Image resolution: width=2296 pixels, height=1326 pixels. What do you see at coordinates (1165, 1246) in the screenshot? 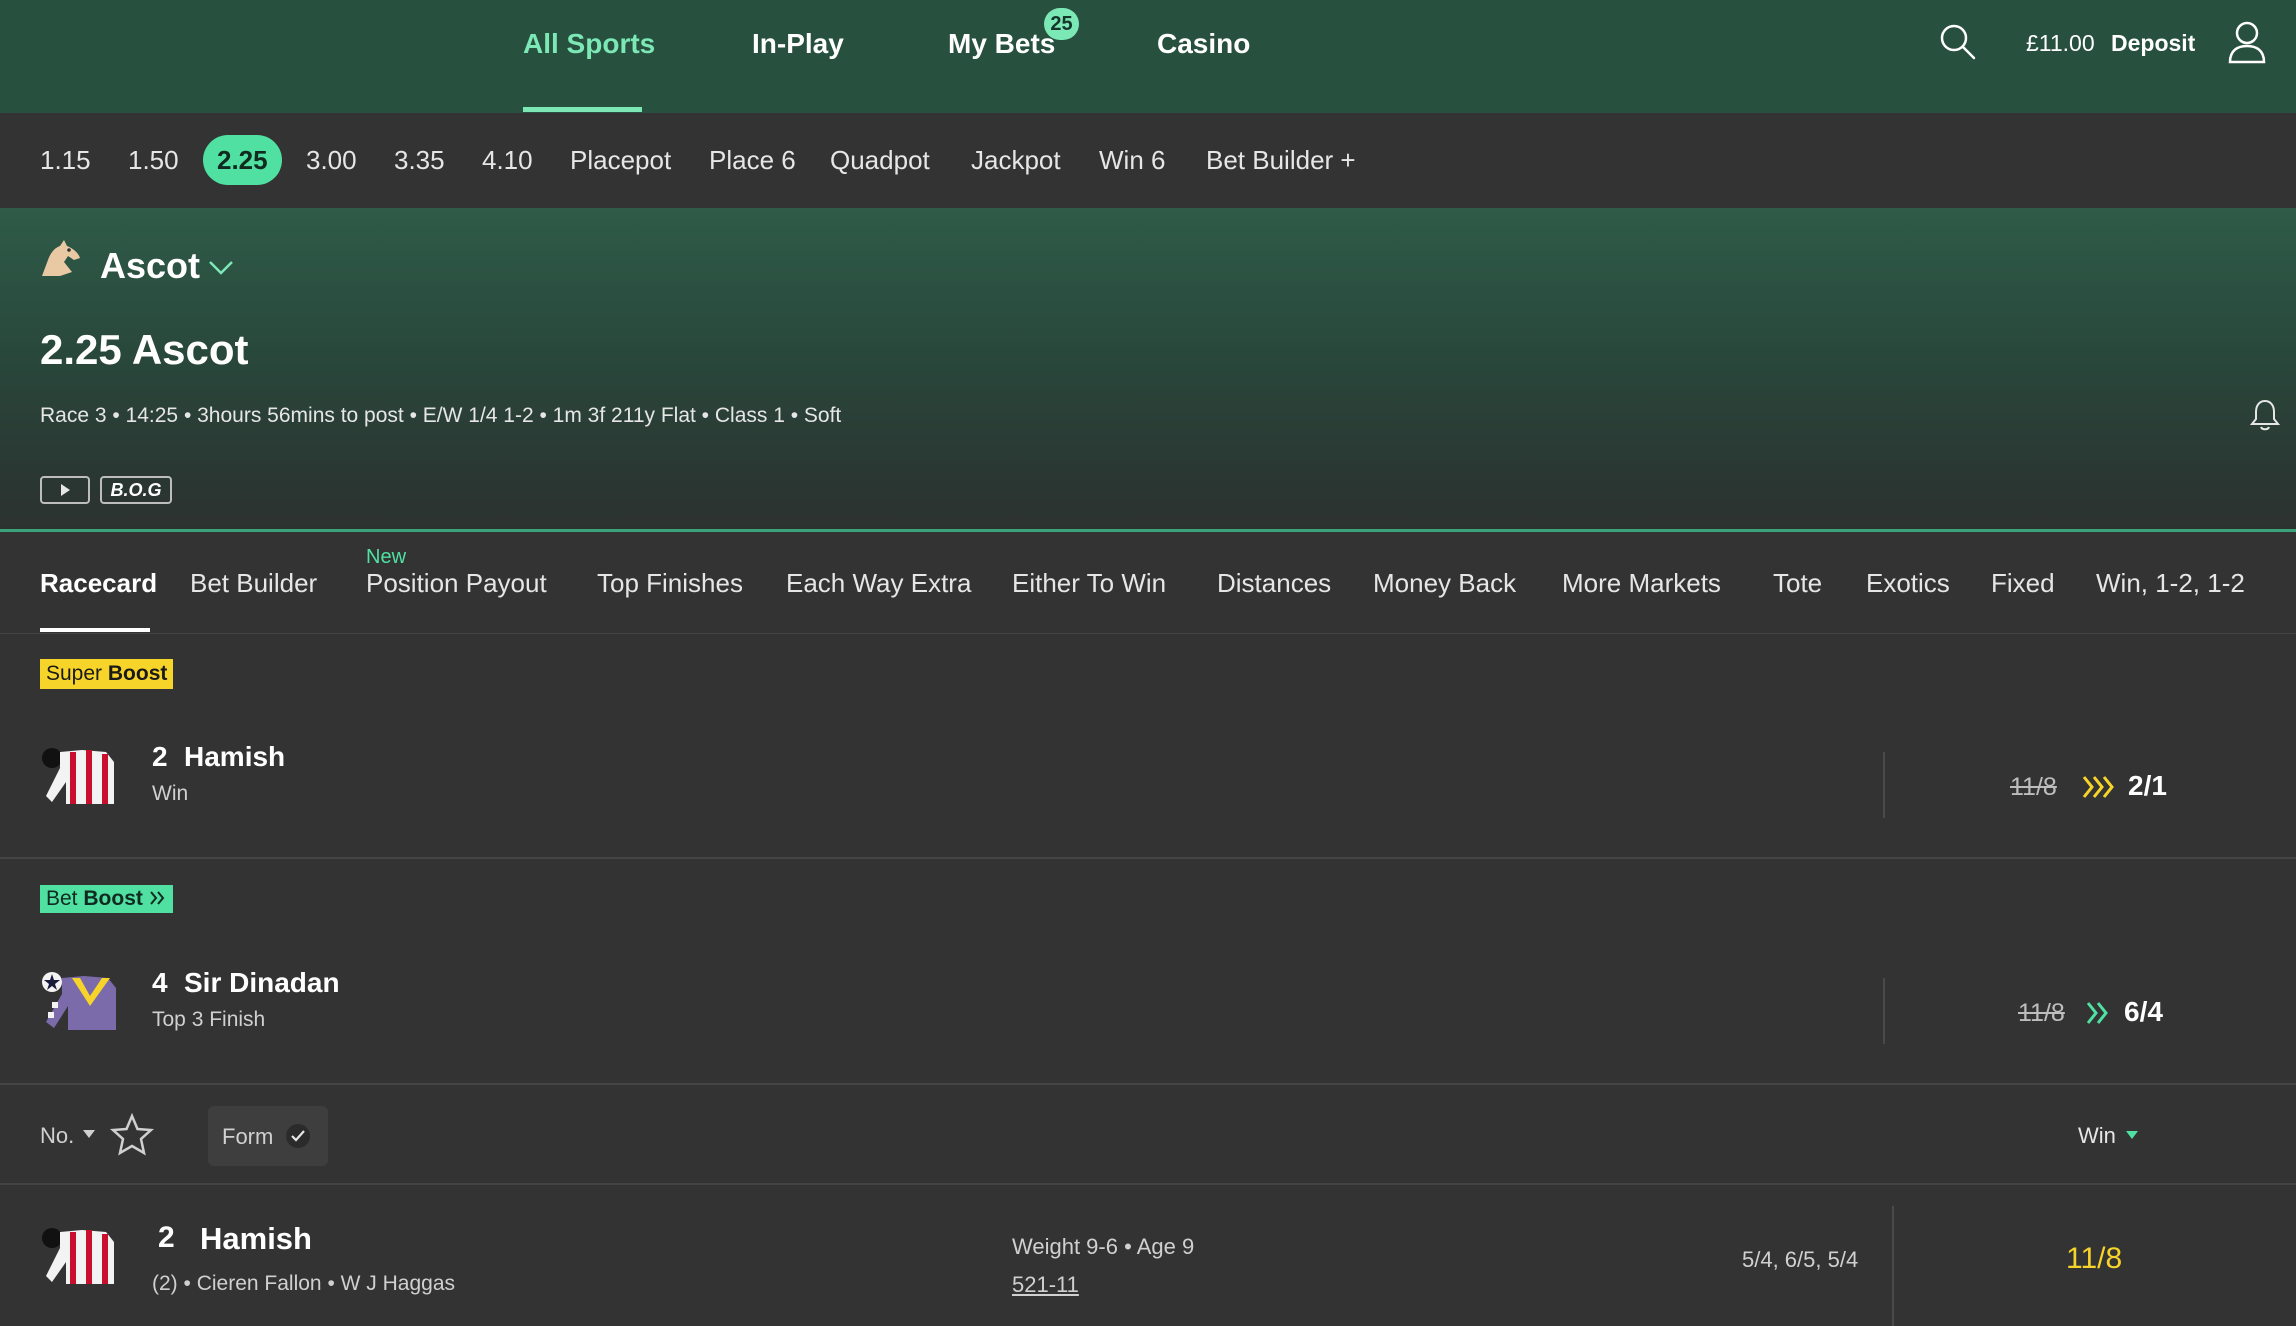
I see `runner-age: Age 9` at bounding box center [1165, 1246].